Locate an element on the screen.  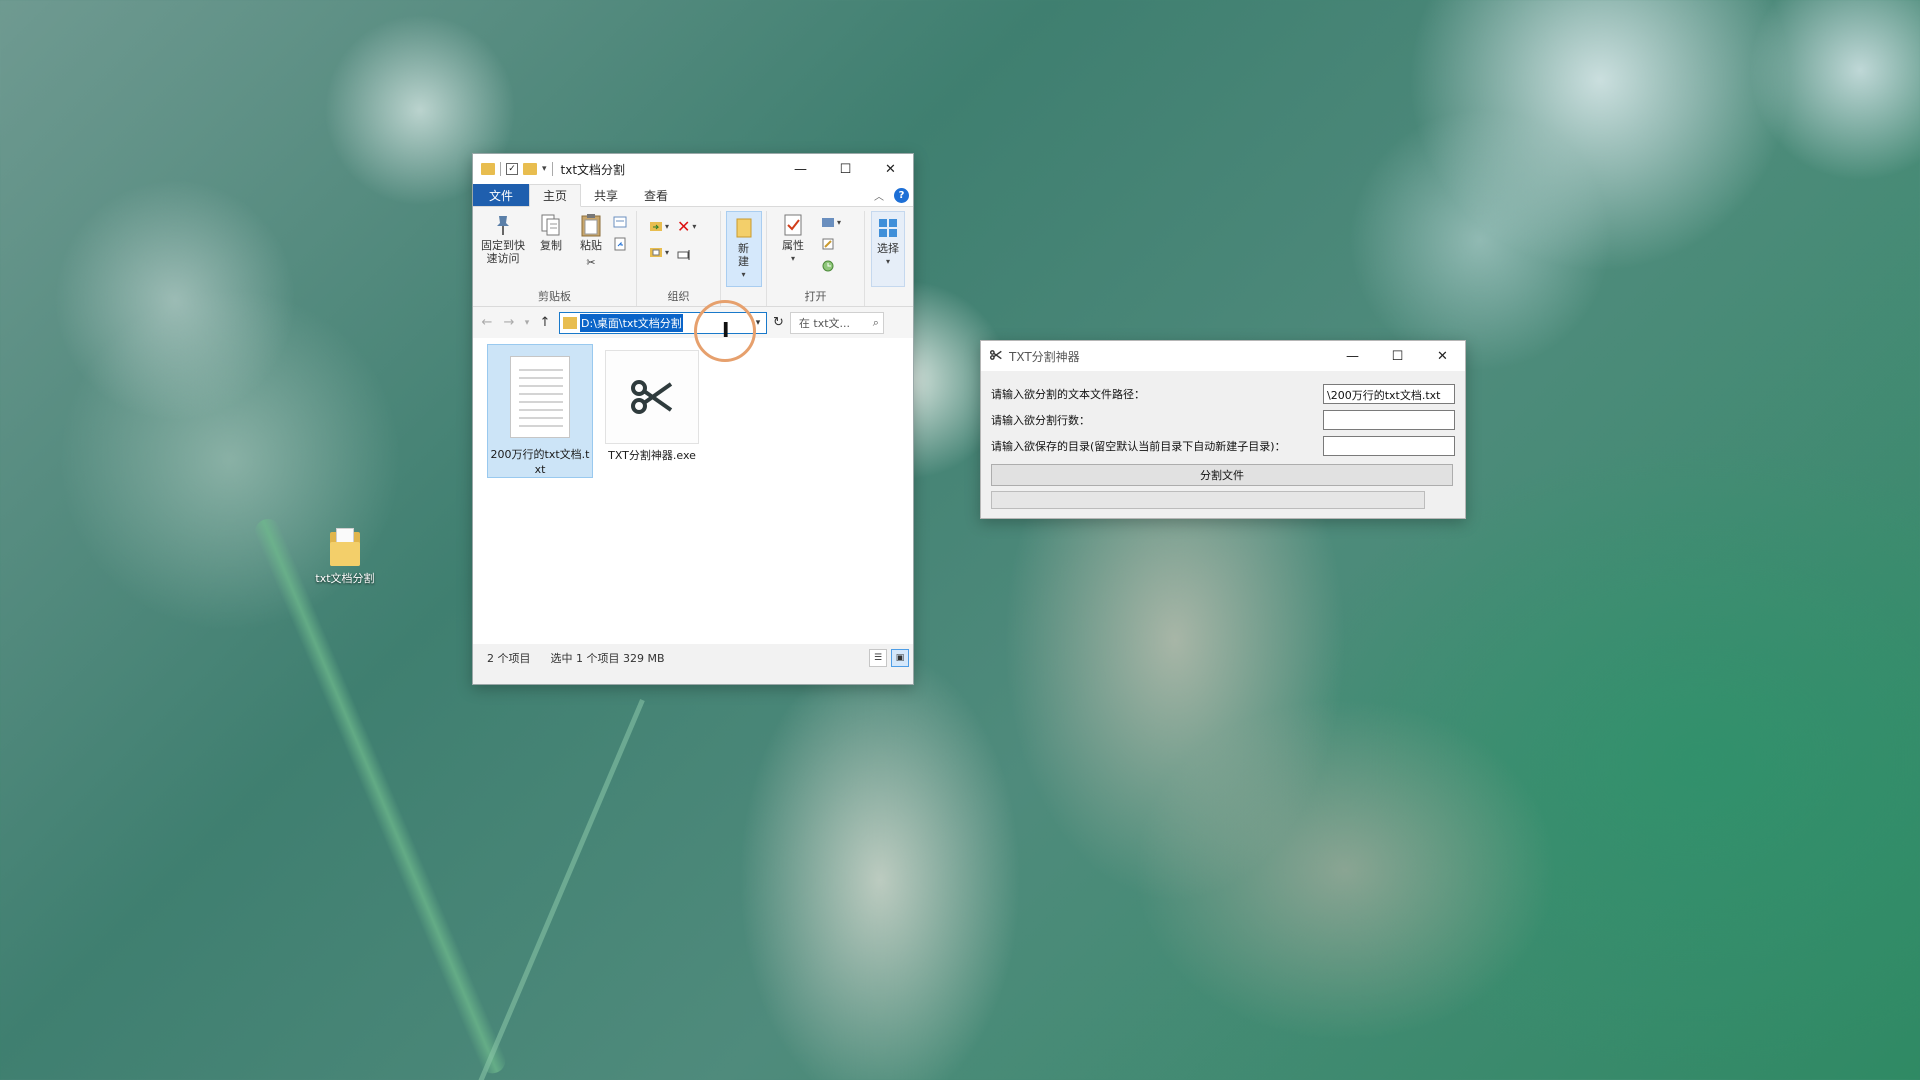
address-path-text: D:\桌面\txt文档分割 is located at coordinates (631, 322).